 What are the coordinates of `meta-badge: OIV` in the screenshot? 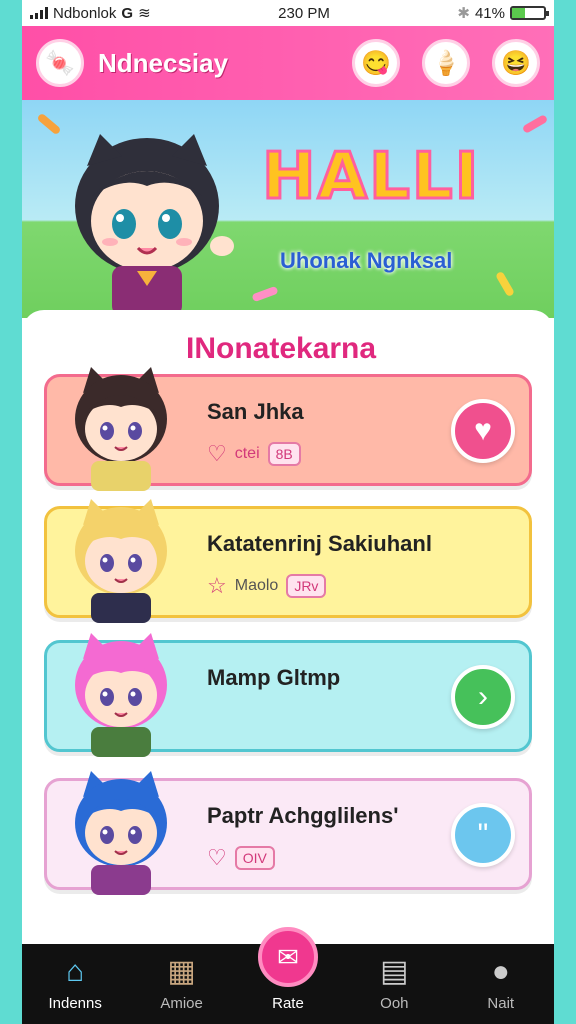 It's located at (254, 858).